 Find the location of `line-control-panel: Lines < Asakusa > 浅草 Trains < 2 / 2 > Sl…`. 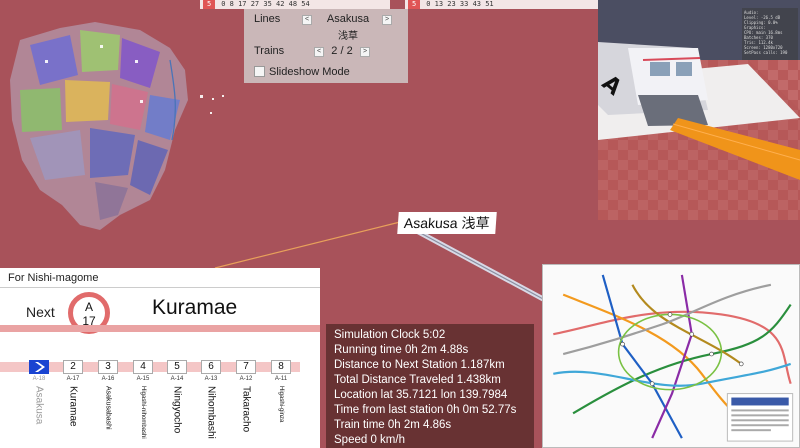

line-control-panel: Lines < Asakusa > 浅草 Trains < 2 / 2 > Sl… is located at coordinates (326, 46).